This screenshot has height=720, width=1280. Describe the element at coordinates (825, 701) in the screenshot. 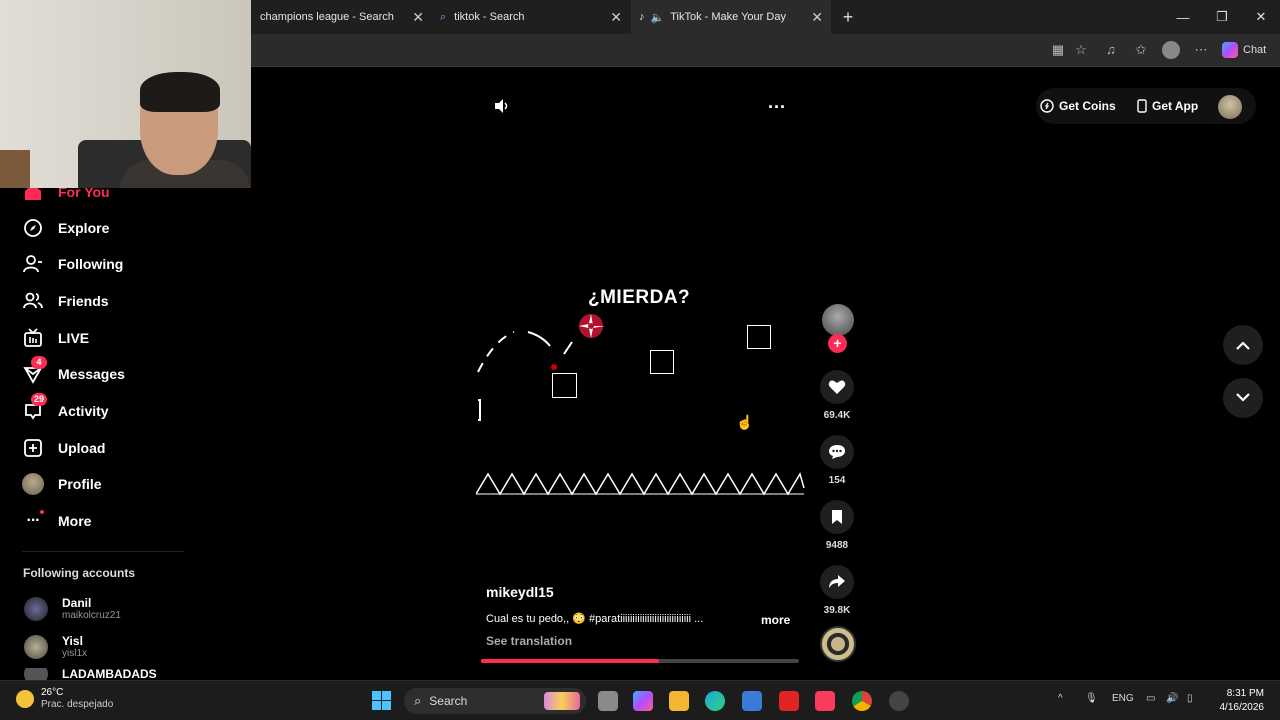

I see `music-app-icon` at that location.